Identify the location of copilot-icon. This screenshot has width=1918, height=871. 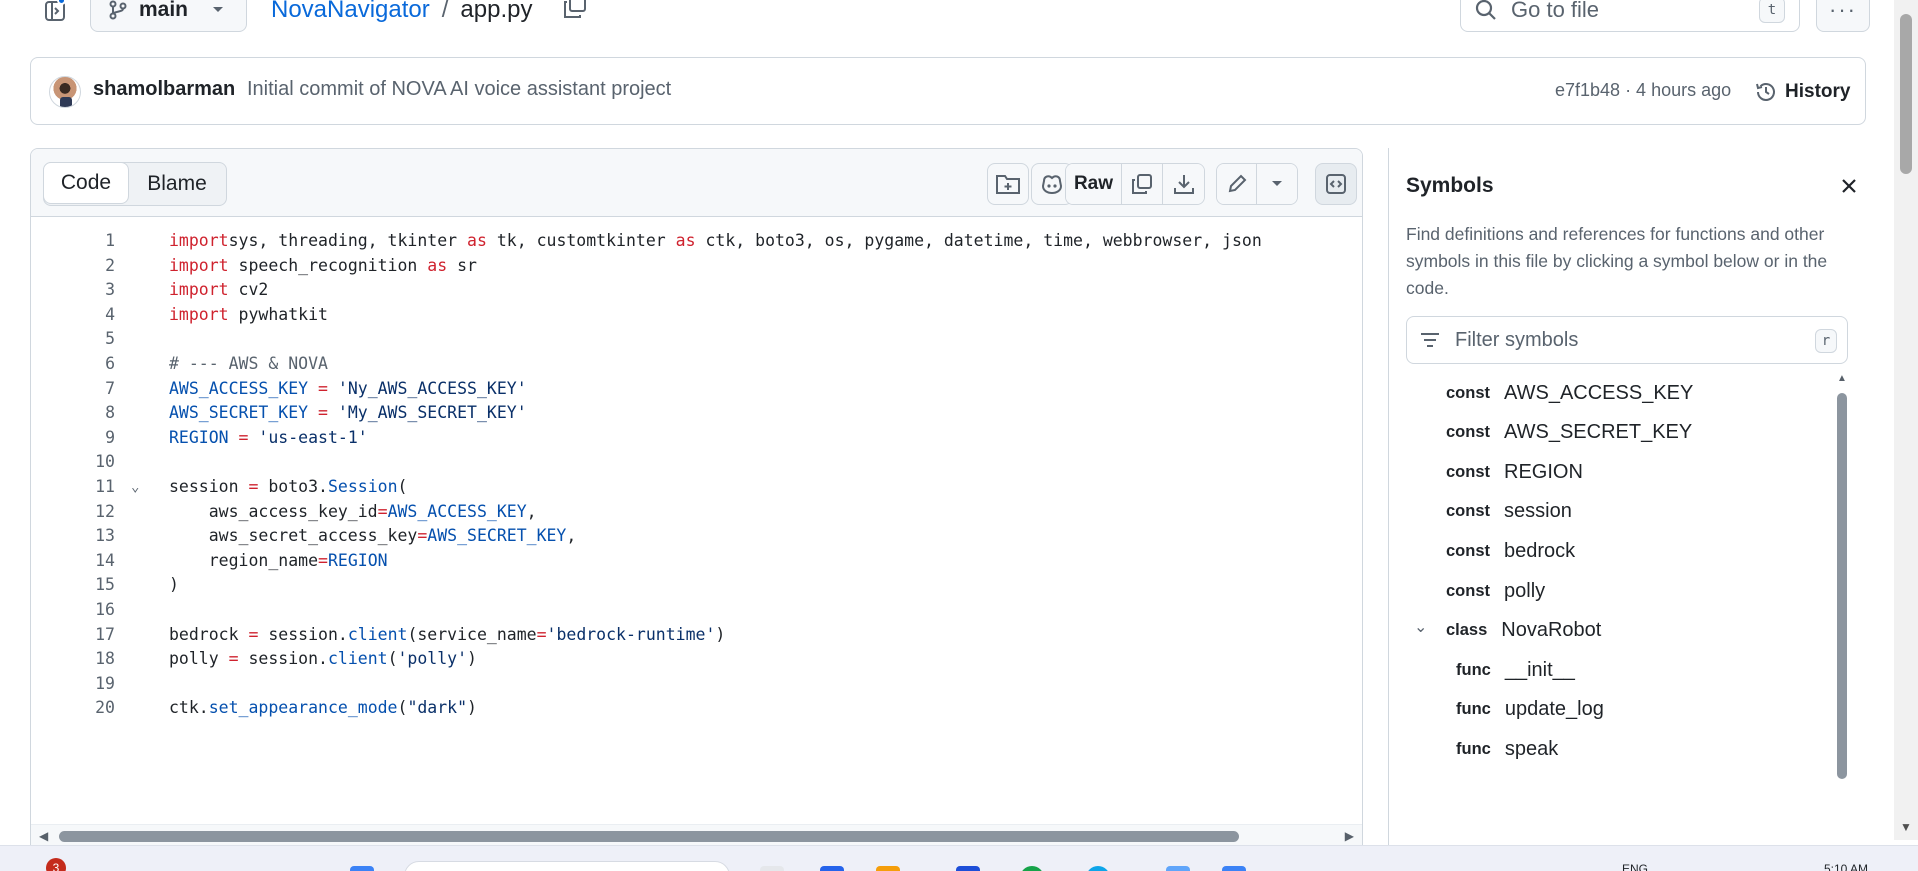
(1052, 185).